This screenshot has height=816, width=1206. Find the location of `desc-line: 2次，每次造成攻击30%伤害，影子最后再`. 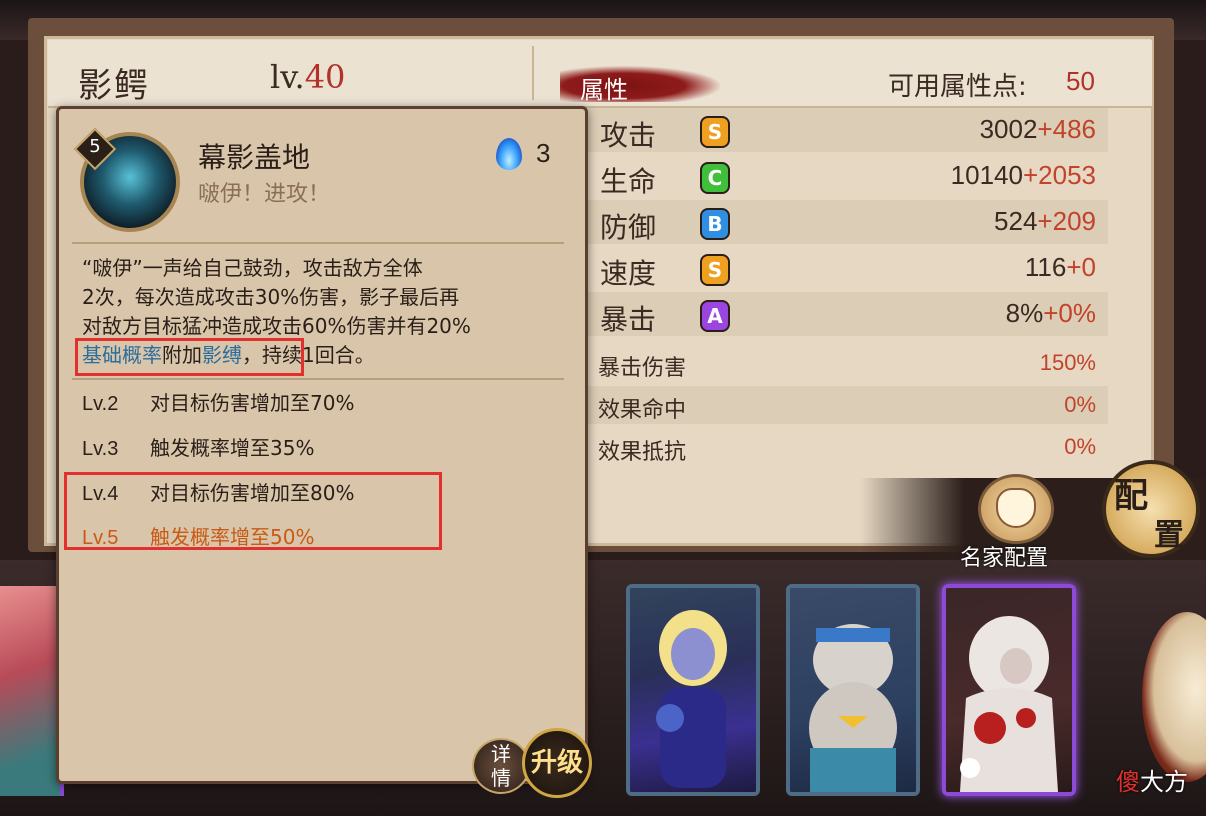

desc-line: 2次，每次造成攻击30%伤害，影子最后再 is located at coordinates (271, 297).